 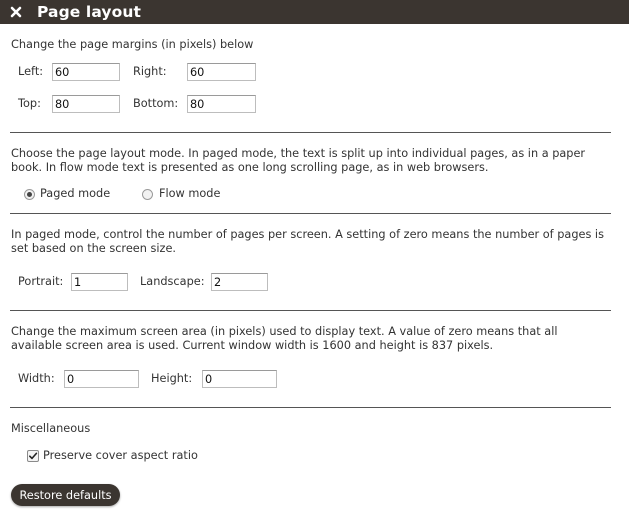 I want to click on left-margin-label: Left:, so click(x=31, y=71).